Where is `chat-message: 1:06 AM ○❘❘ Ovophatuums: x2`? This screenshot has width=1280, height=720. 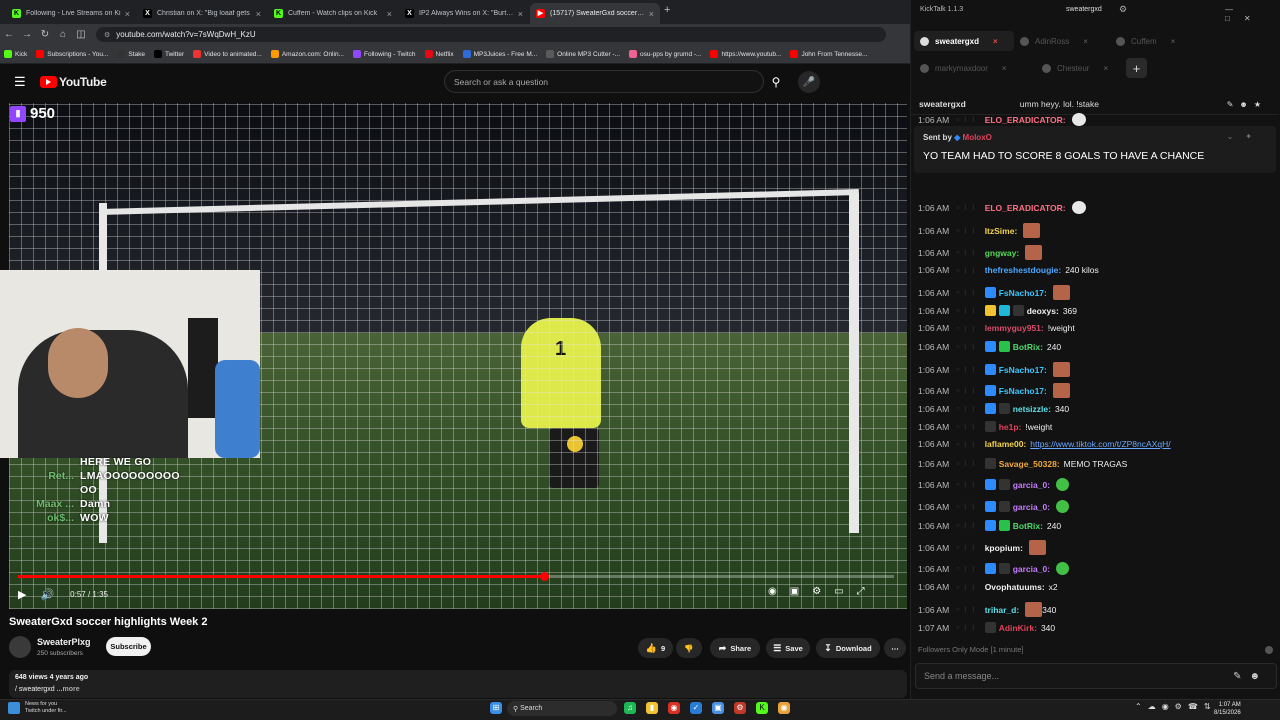
chat-message: 1:06 AM ○❘❘ Ovophatuums: x2 is located at coordinates (988, 587).